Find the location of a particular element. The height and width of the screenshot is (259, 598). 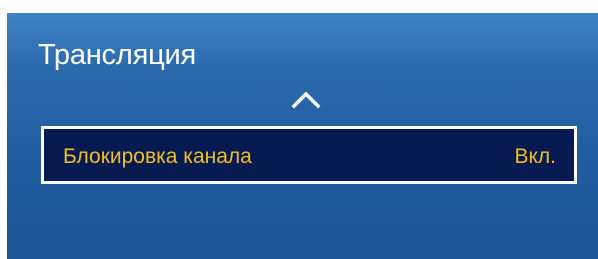

chevron-up-icon is located at coordinates (306, 99).